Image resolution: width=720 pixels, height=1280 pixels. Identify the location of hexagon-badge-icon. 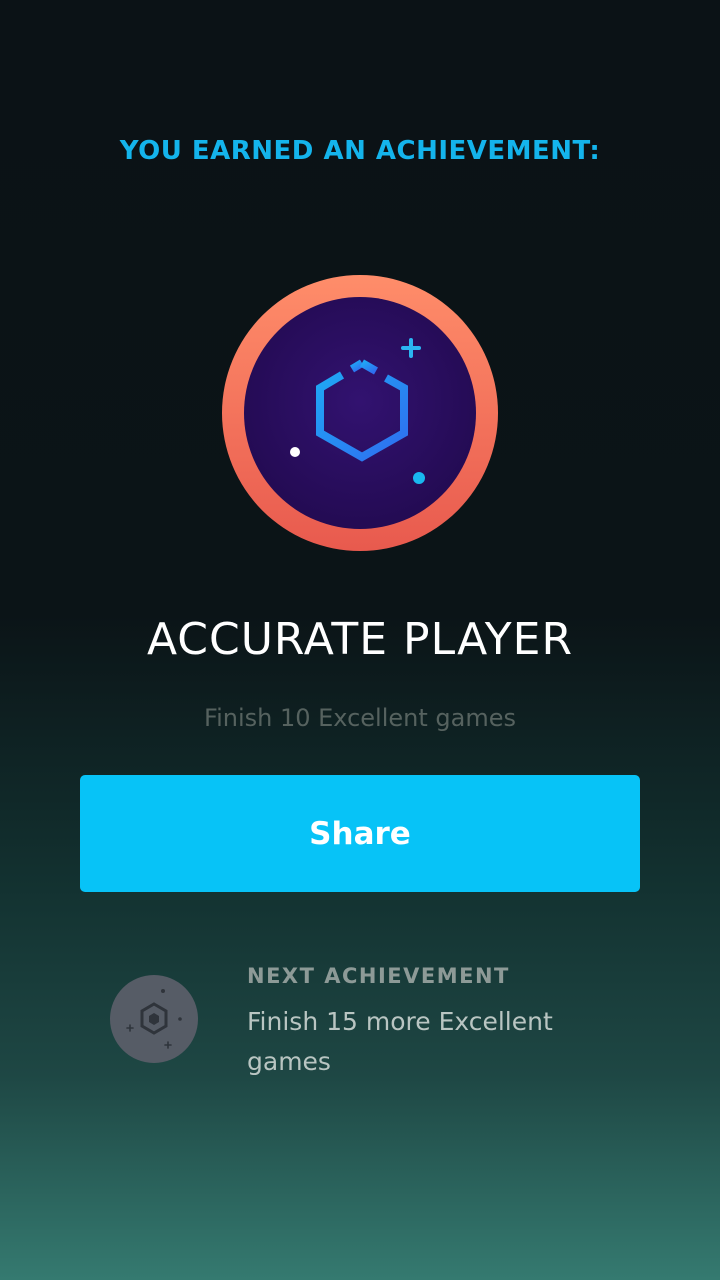
(360, 413).